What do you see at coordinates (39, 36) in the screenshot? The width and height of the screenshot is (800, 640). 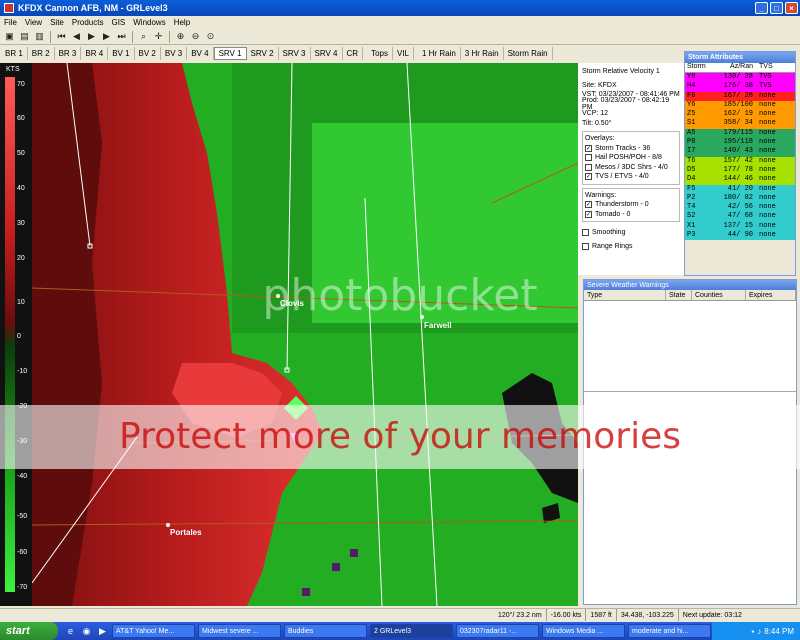 I see `copy-icon: ▥` at bounding box center [39, 36].